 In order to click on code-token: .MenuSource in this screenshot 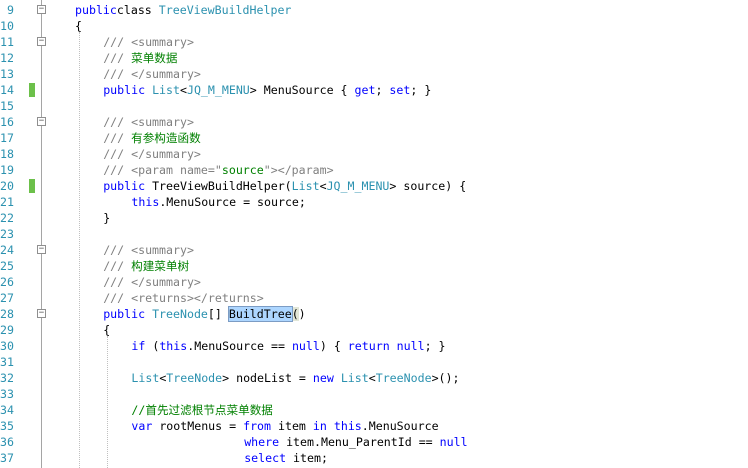, I will do `click(400, 426)`.